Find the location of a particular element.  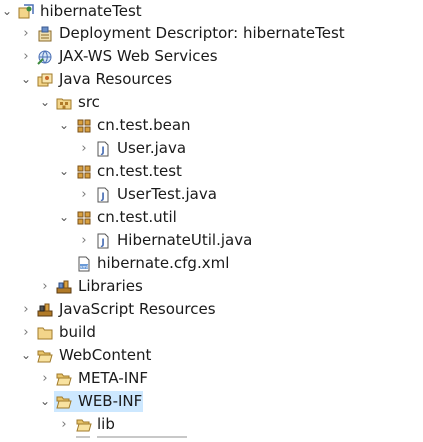

tree-item-label: src is located at coordinates (89, 102).